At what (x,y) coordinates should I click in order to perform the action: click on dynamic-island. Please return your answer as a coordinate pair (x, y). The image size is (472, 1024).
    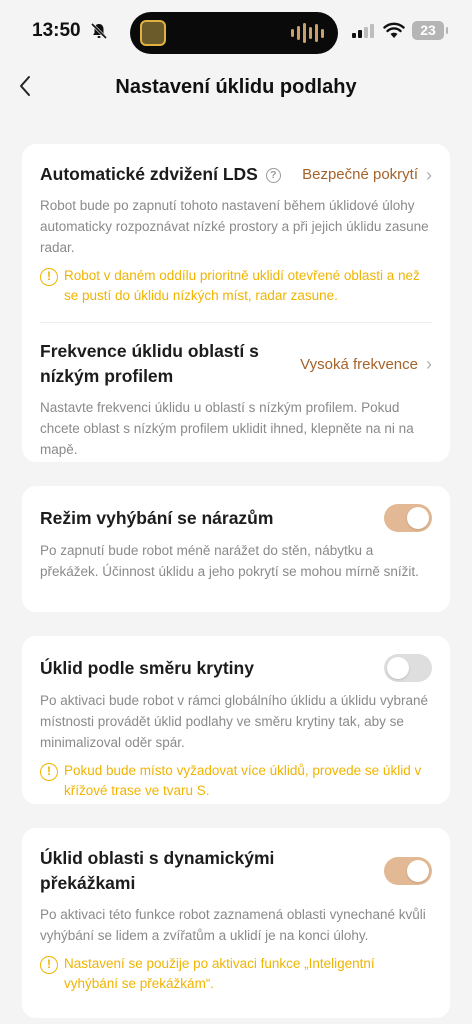
    Looking at the image, I should click on (234, 33).